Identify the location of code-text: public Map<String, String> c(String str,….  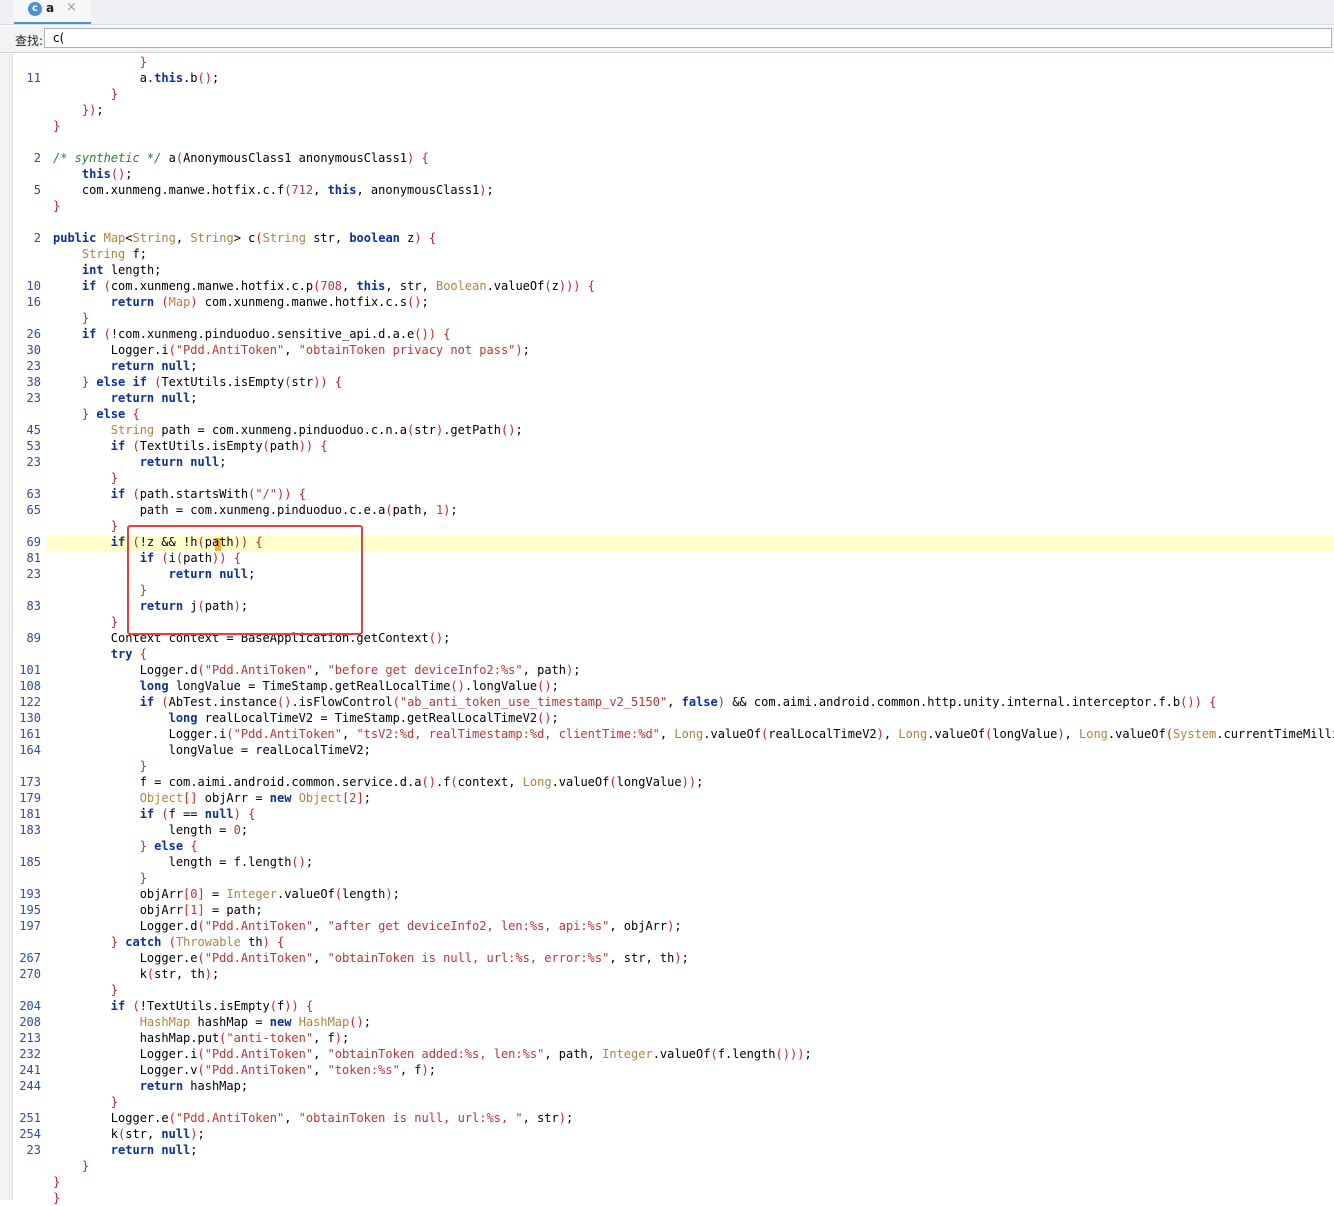
(245, 238).